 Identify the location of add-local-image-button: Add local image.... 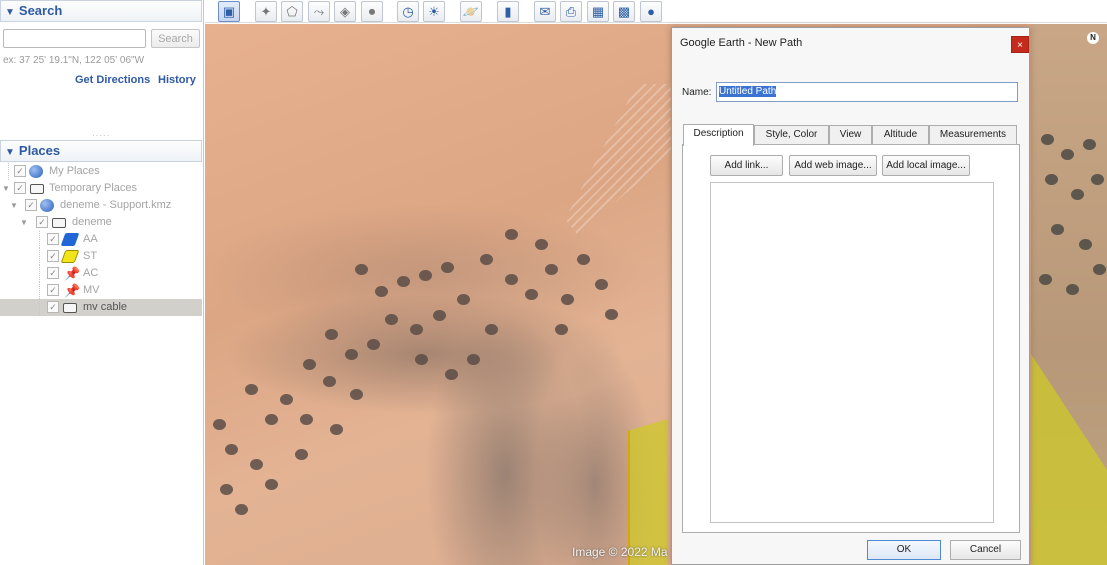
(926, 165).